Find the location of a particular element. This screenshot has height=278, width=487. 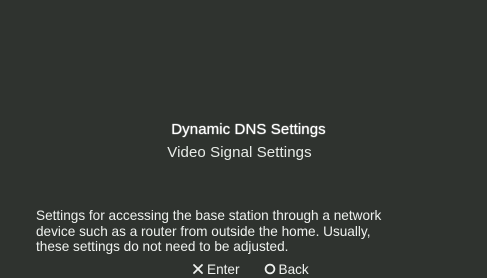

enter-label: Enter is located at coordinates (223, 269).